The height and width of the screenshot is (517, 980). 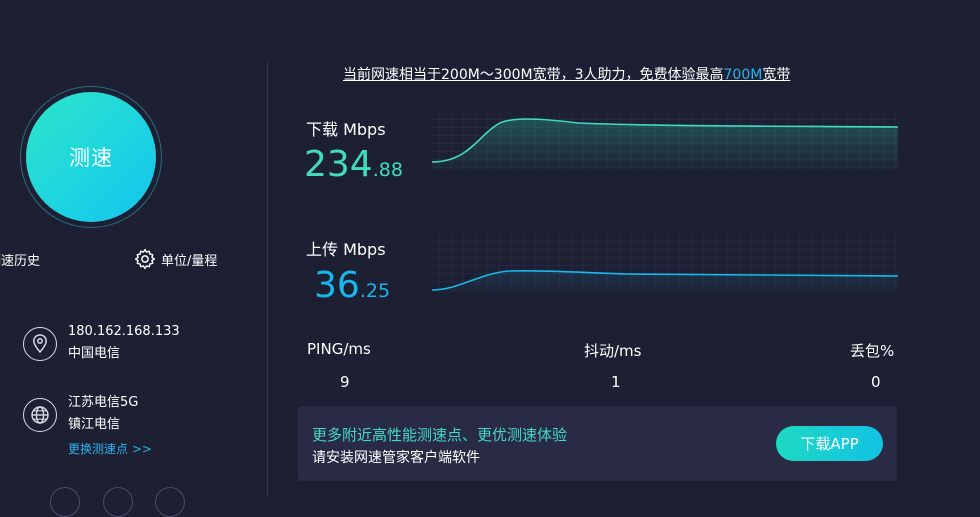 I want to click on history-link: 测速历史, so click(x=20, y=259).